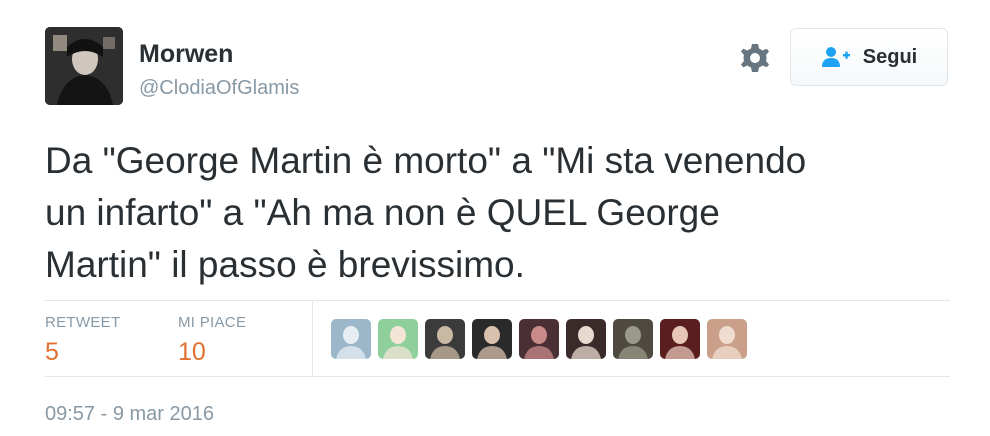  Describe the element at coordinates (82, 340) in the screenshot. I see `retweet-stat: RETWEET 5` at that location.